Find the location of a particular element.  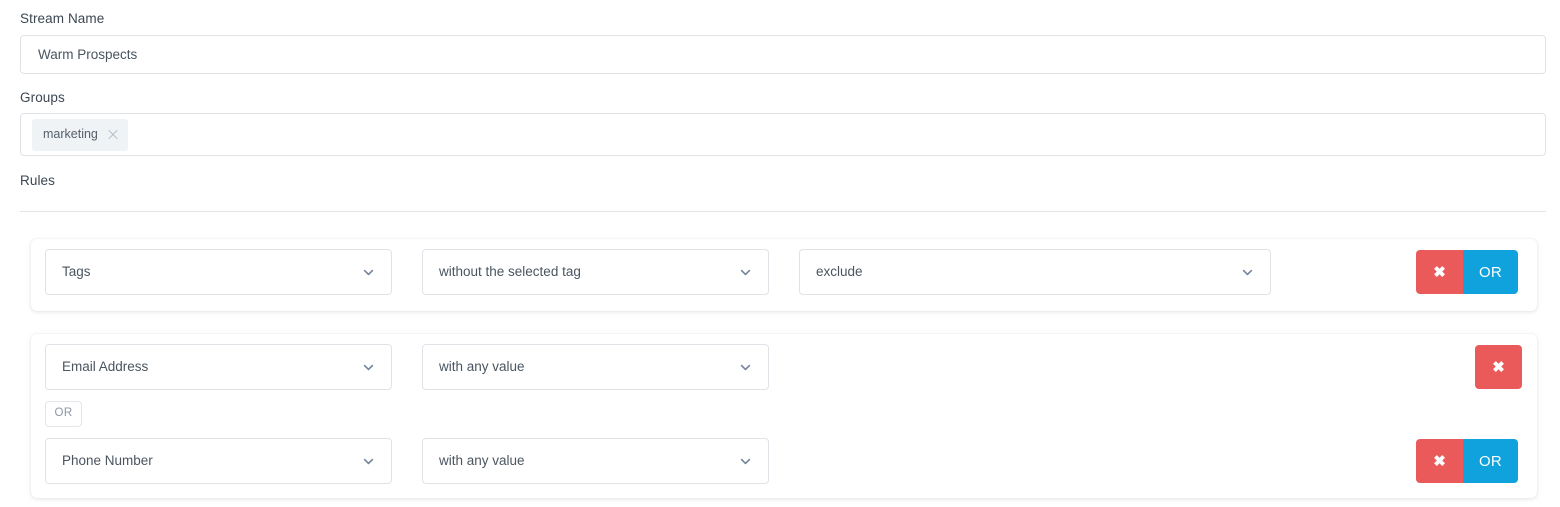

rule-1-operator-select: without the selected tag is located at coordinates (595, 272).